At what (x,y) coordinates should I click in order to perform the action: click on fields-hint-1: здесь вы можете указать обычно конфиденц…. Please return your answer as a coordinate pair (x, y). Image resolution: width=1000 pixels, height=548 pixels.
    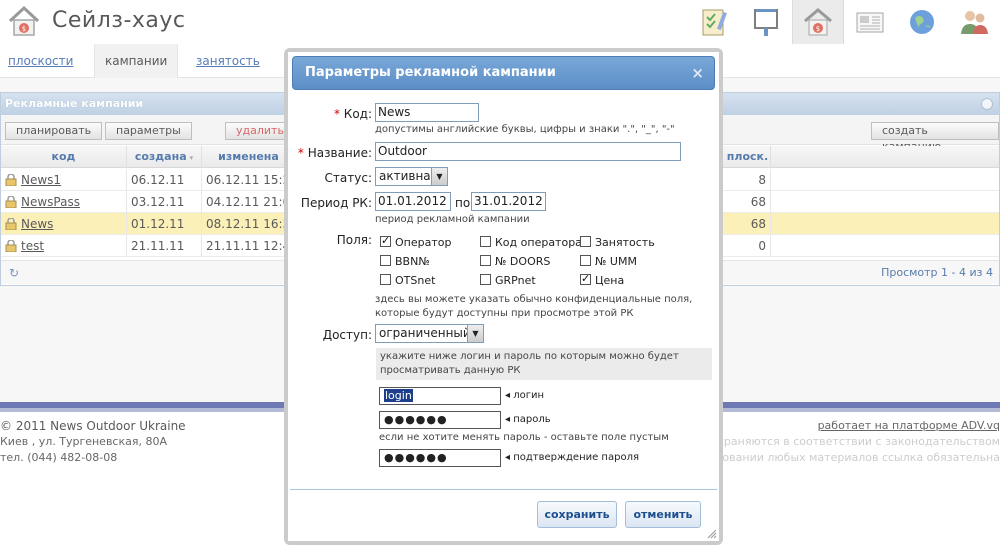
    Looking at the image, I should click on (534, 299).